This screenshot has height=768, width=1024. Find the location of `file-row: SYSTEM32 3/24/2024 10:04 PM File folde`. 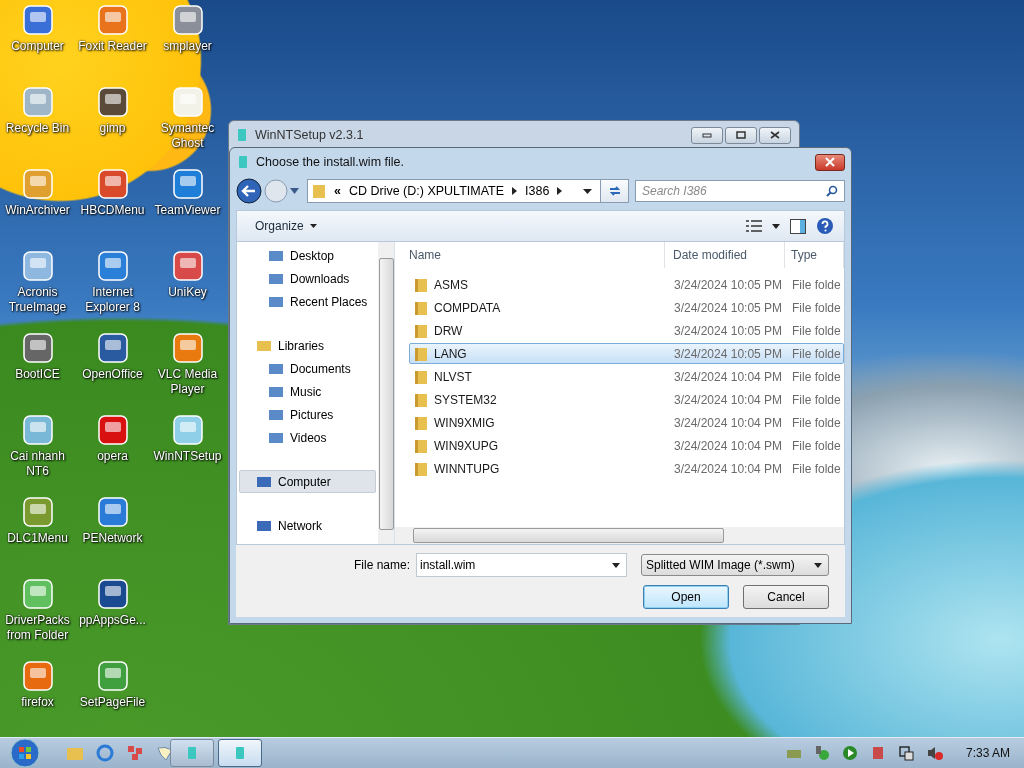

file-row: SYSTEM32 3/24/2024 10:04 PM File folde is located at coordinates (626, 399).